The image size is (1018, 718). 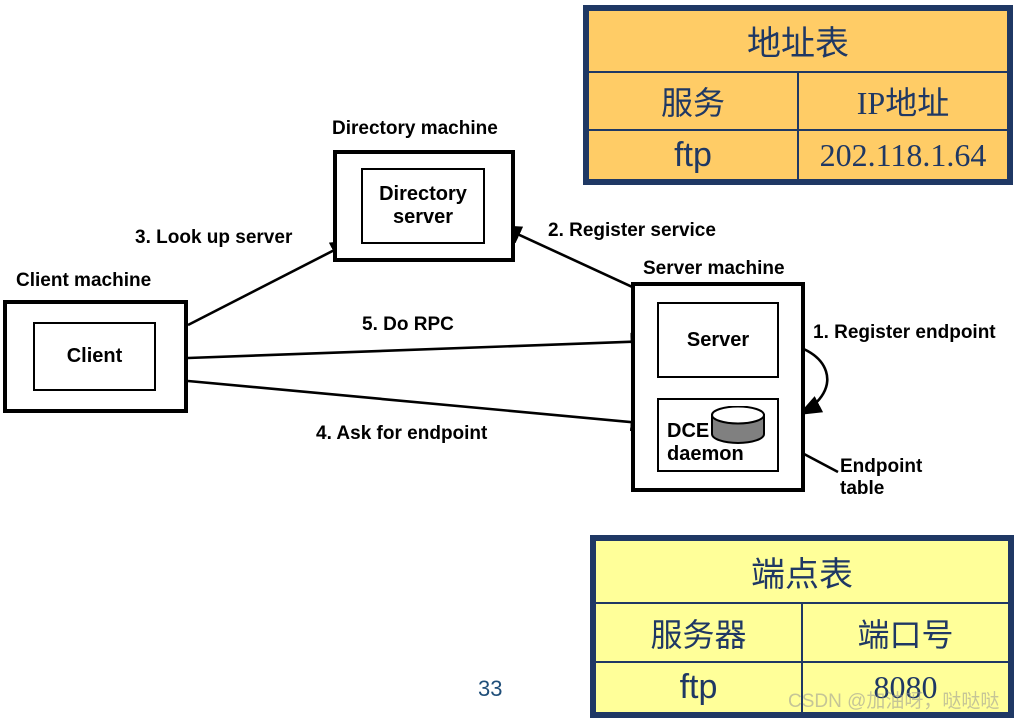 I want to click on arrow-lookup-server, so click(x=270, y=283).